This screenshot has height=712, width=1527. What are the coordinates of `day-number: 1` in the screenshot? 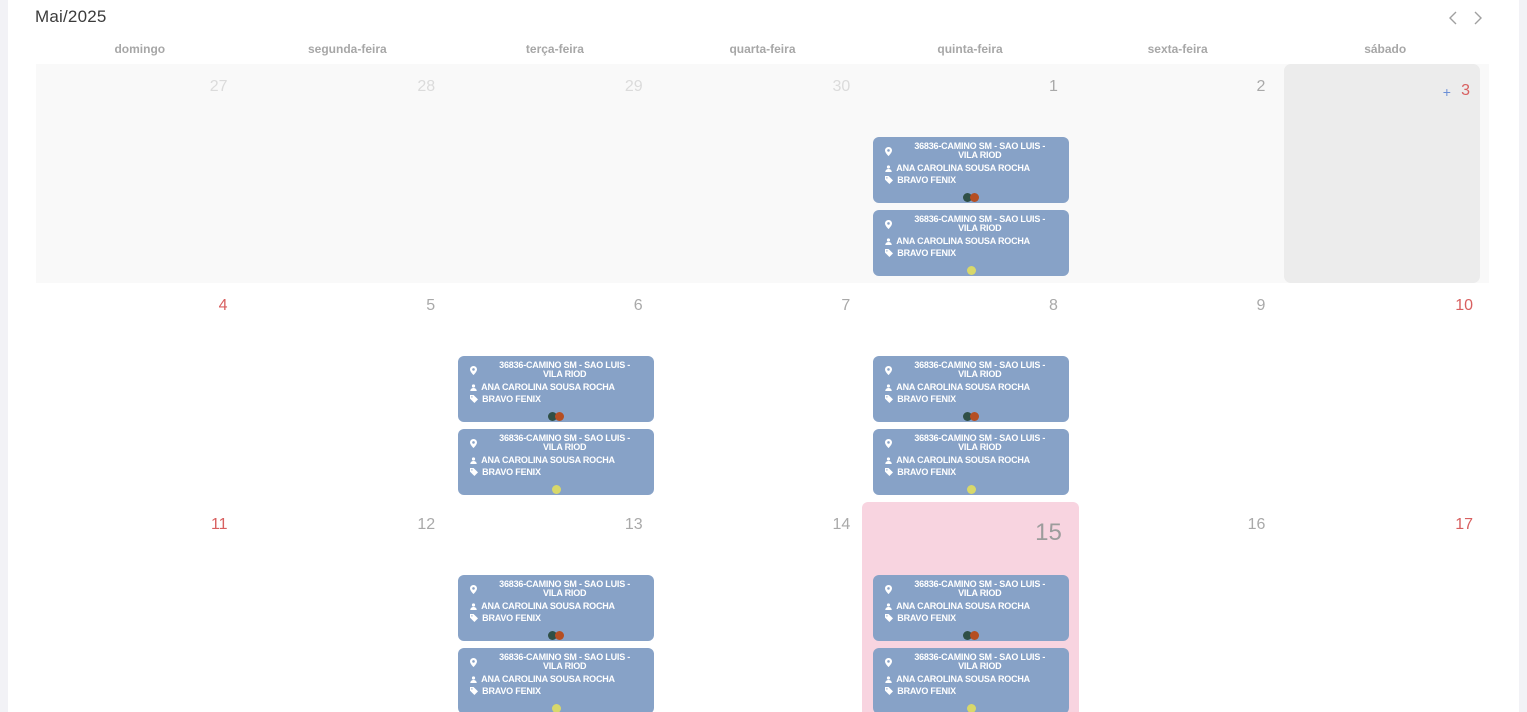 It's located at (1053, 86).